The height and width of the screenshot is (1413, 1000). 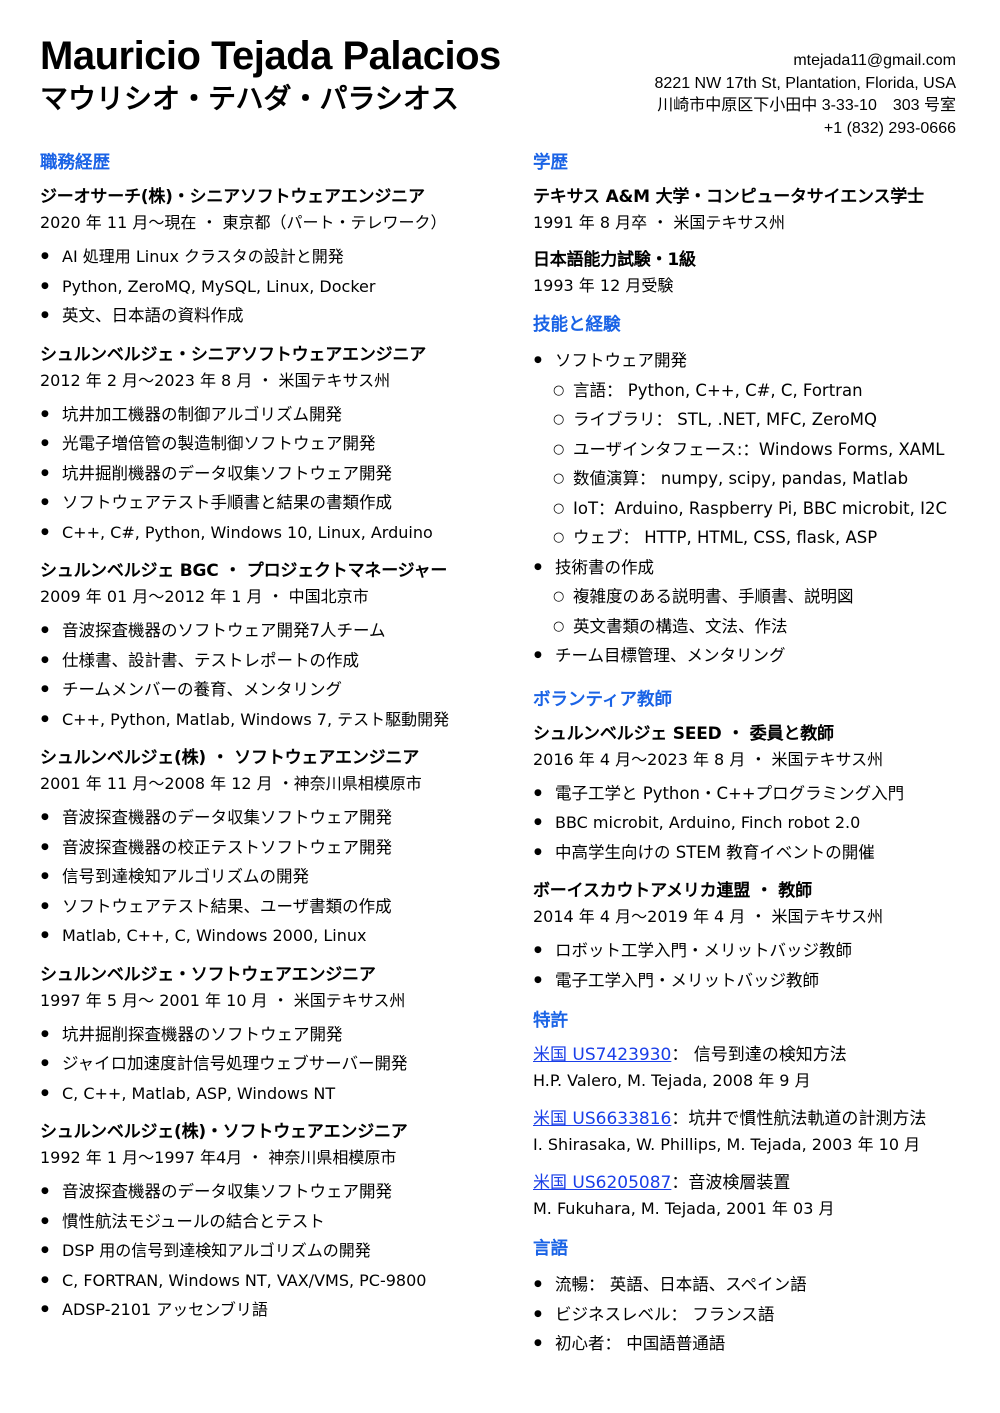 What do you see at coordinates (275, 907) in the screenshot?
I see `bullet-item: ソフトウェアテスト結果、ユーザ書類の作成` at bounding box center [275, 907].